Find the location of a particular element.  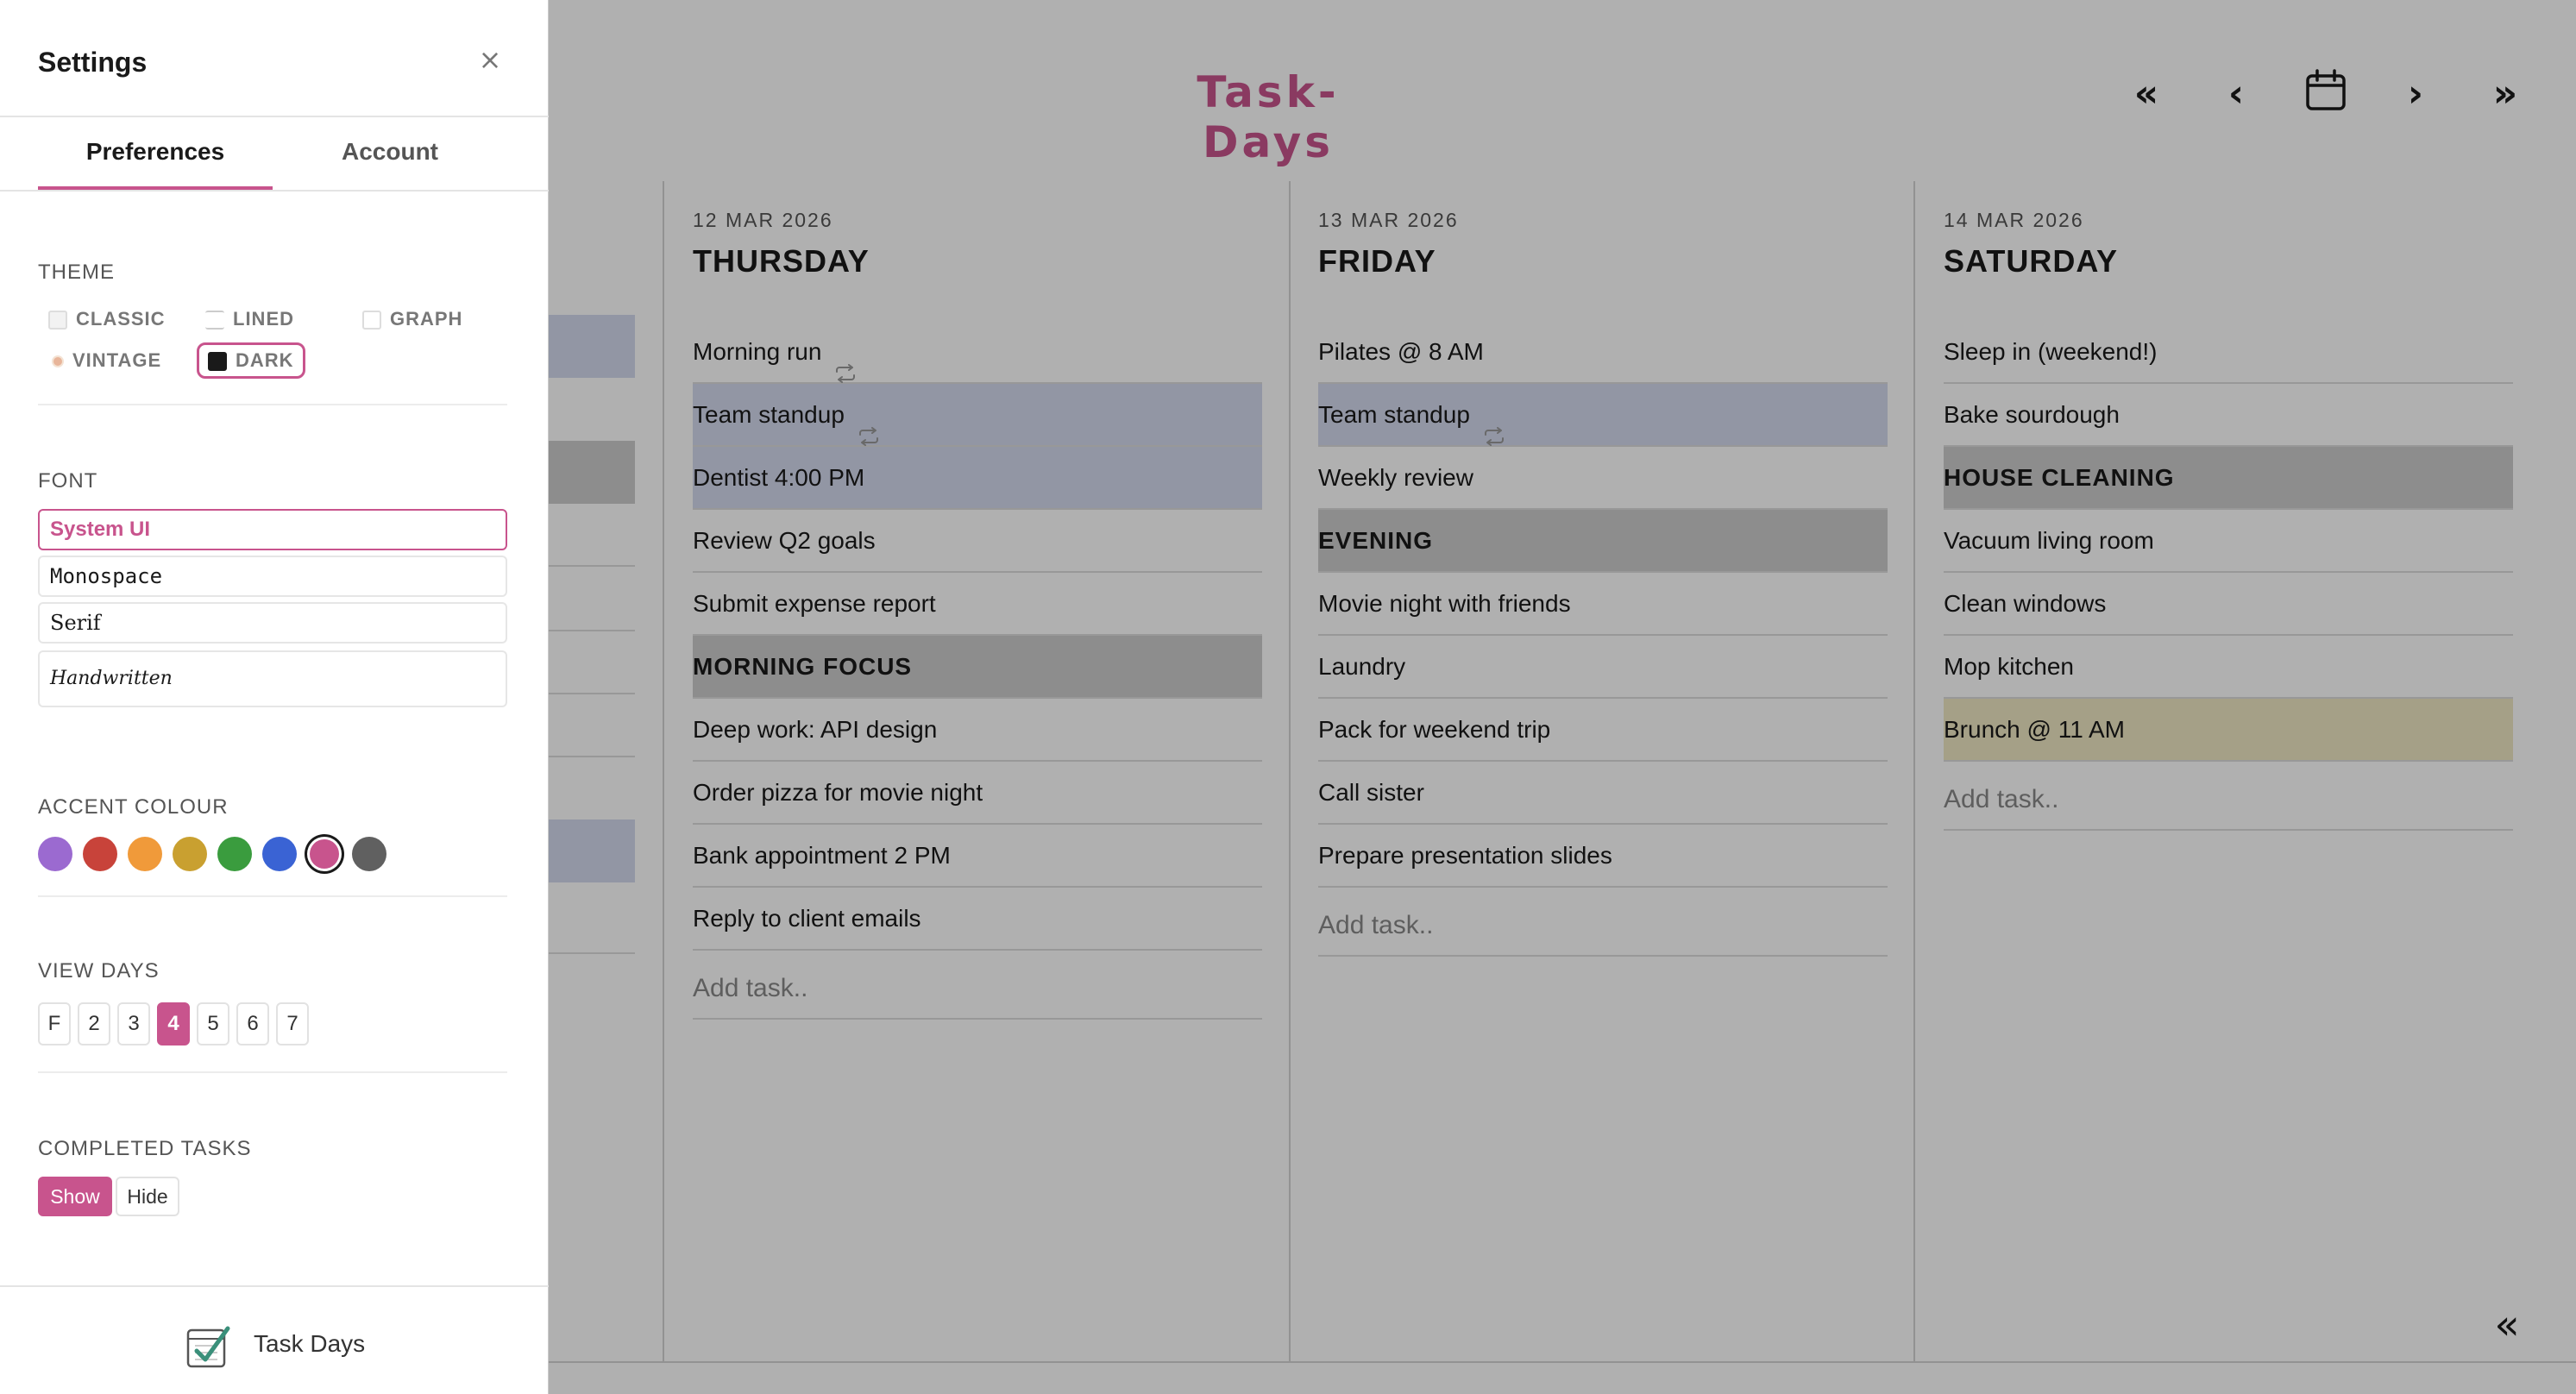

settings-title: Settings is located at coordinates (93, 62).